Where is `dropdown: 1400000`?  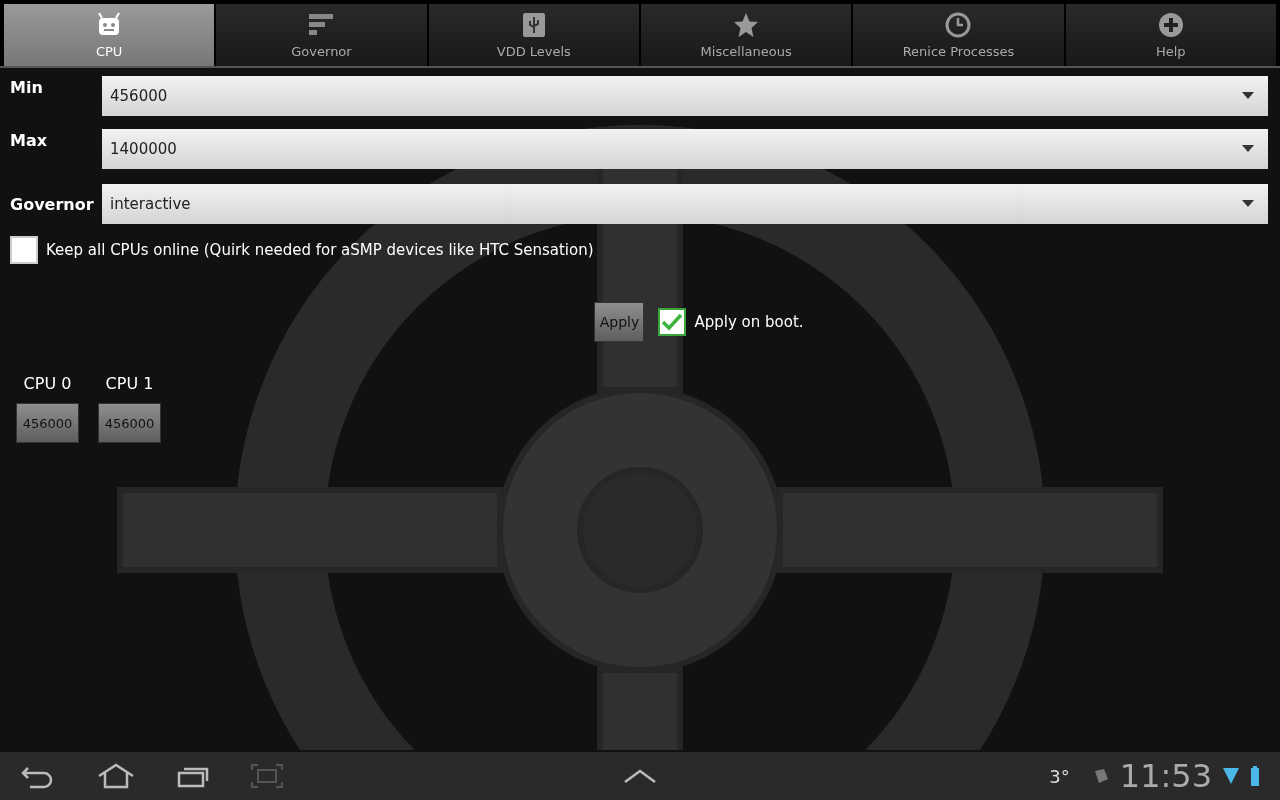 dropdown: 1400000 is located at coordinates (685, 149).